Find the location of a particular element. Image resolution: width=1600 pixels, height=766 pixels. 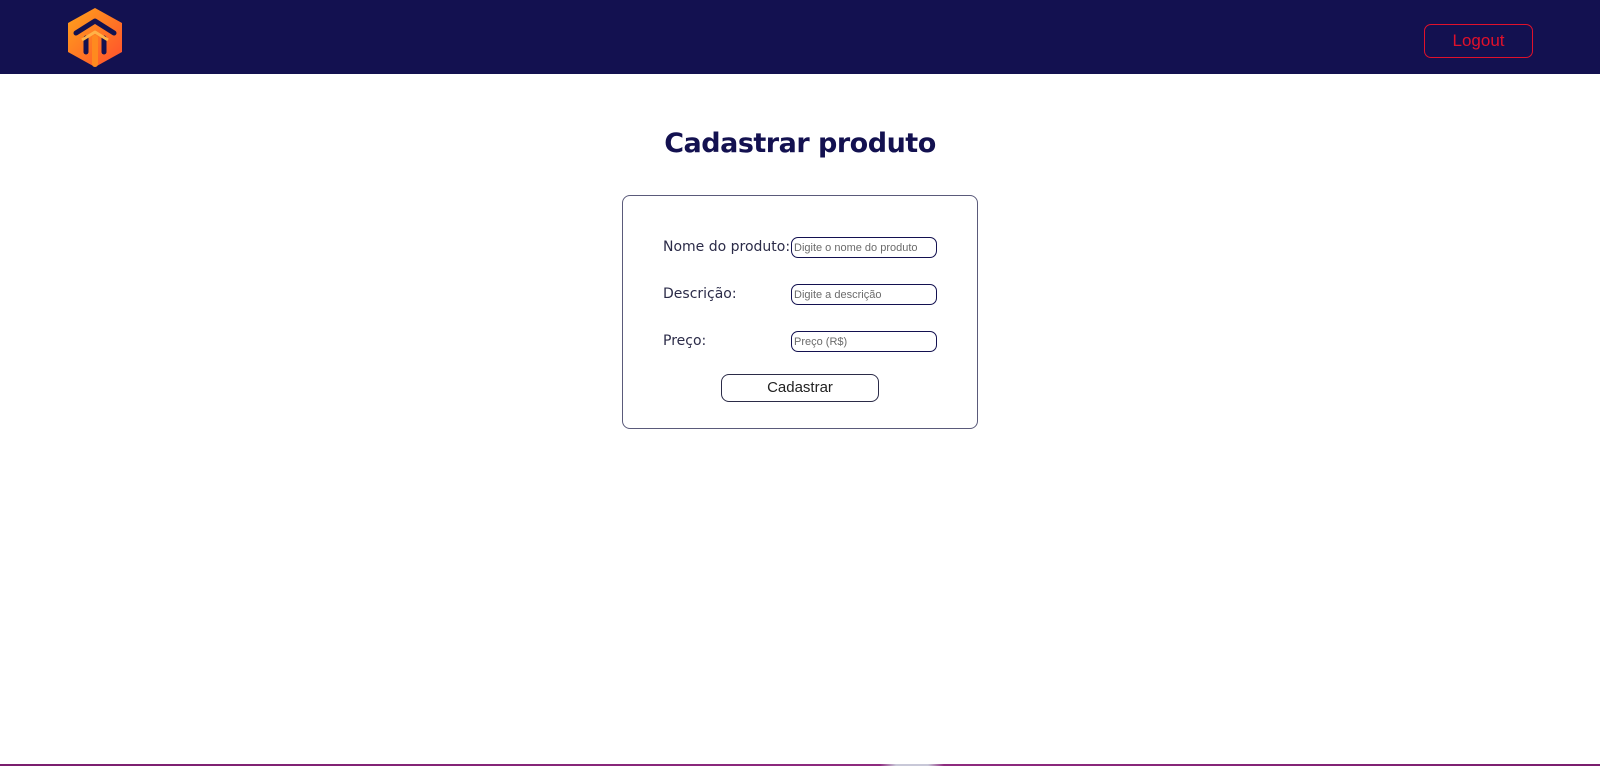

house-cube-logo-icon is located at coordinates (95, 37).